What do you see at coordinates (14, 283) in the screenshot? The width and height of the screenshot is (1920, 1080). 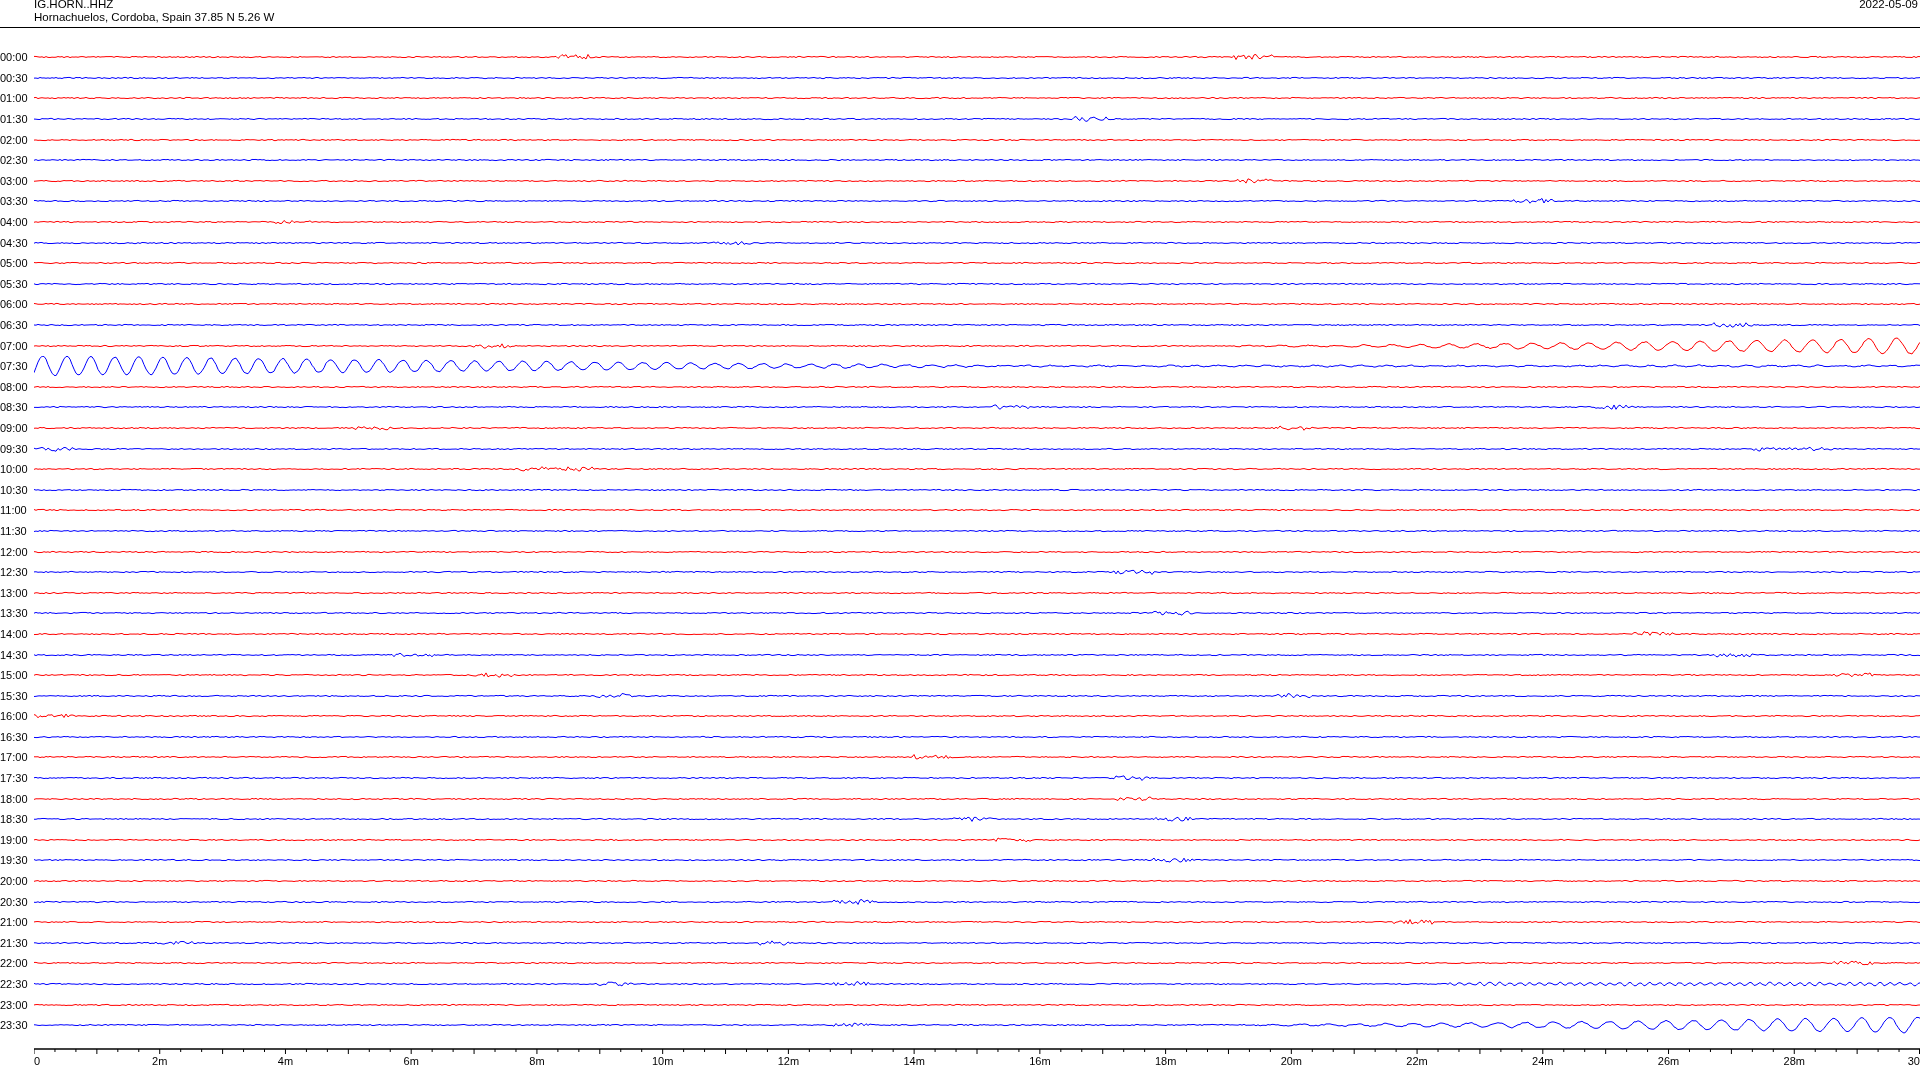 I see `time-label: 05:30` at bounding box center [14, 283].